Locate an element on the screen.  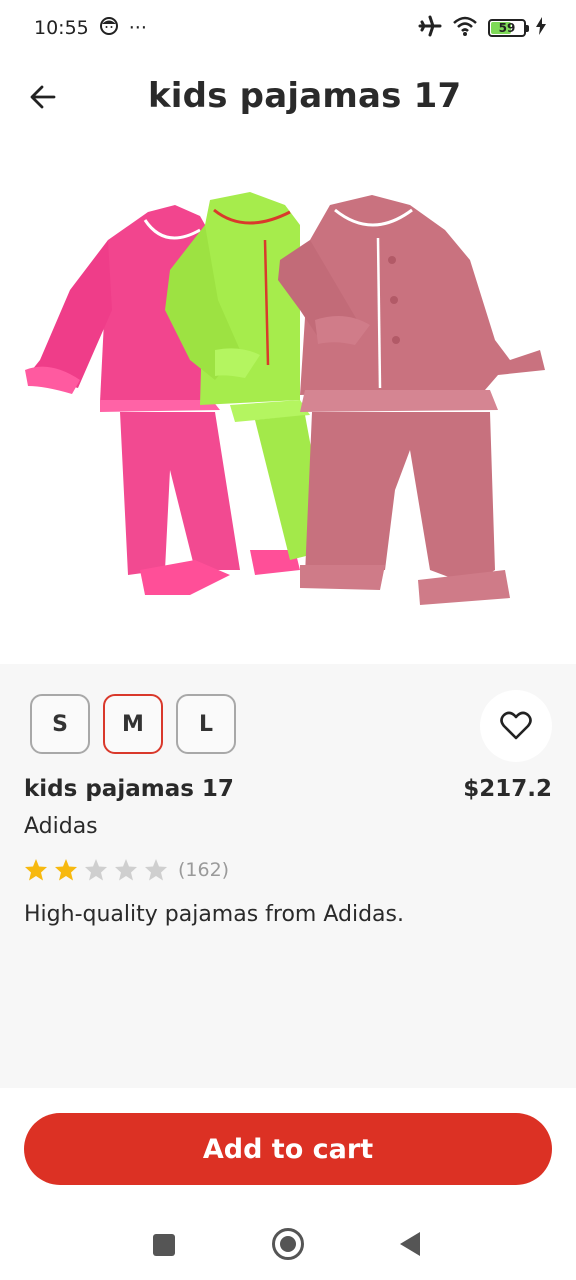
review-count: (162) is located at coordinates (204, 870).